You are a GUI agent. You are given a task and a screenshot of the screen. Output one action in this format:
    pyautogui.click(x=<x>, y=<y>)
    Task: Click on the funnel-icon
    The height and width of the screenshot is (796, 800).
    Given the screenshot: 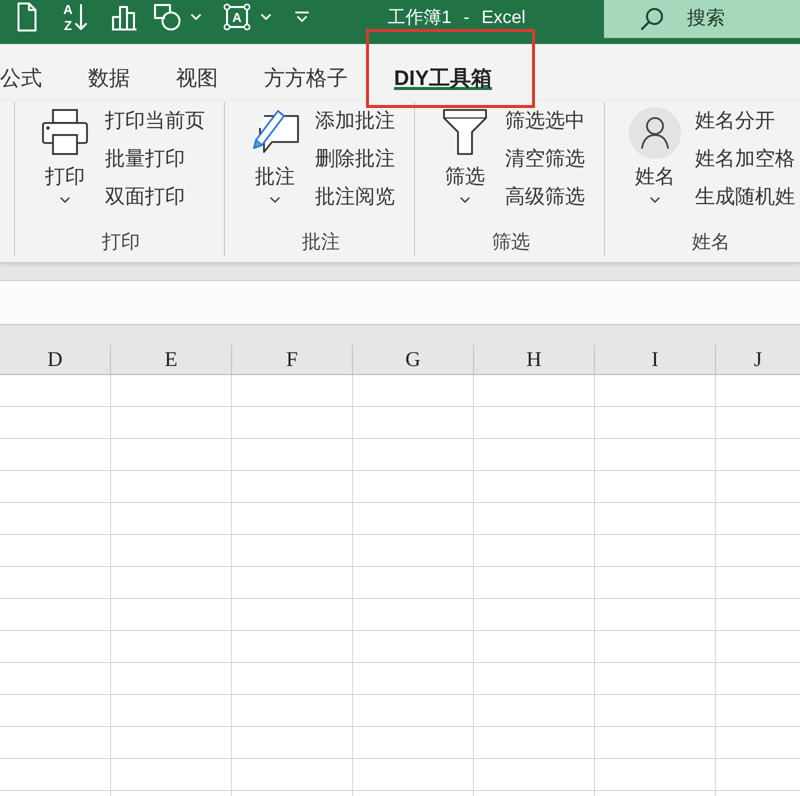 What is the action you would take?
    pyautogui.click(x=465, y=132)
    